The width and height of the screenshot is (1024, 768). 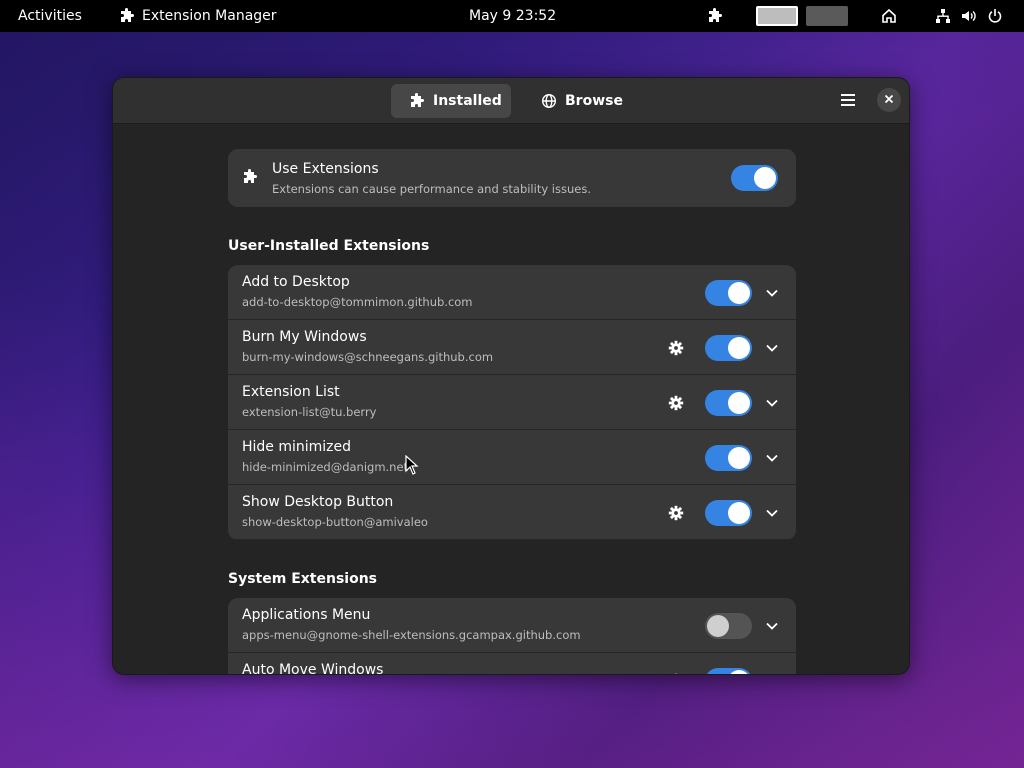 I want to click on show-desktop-button, so click(x=889, y=16).